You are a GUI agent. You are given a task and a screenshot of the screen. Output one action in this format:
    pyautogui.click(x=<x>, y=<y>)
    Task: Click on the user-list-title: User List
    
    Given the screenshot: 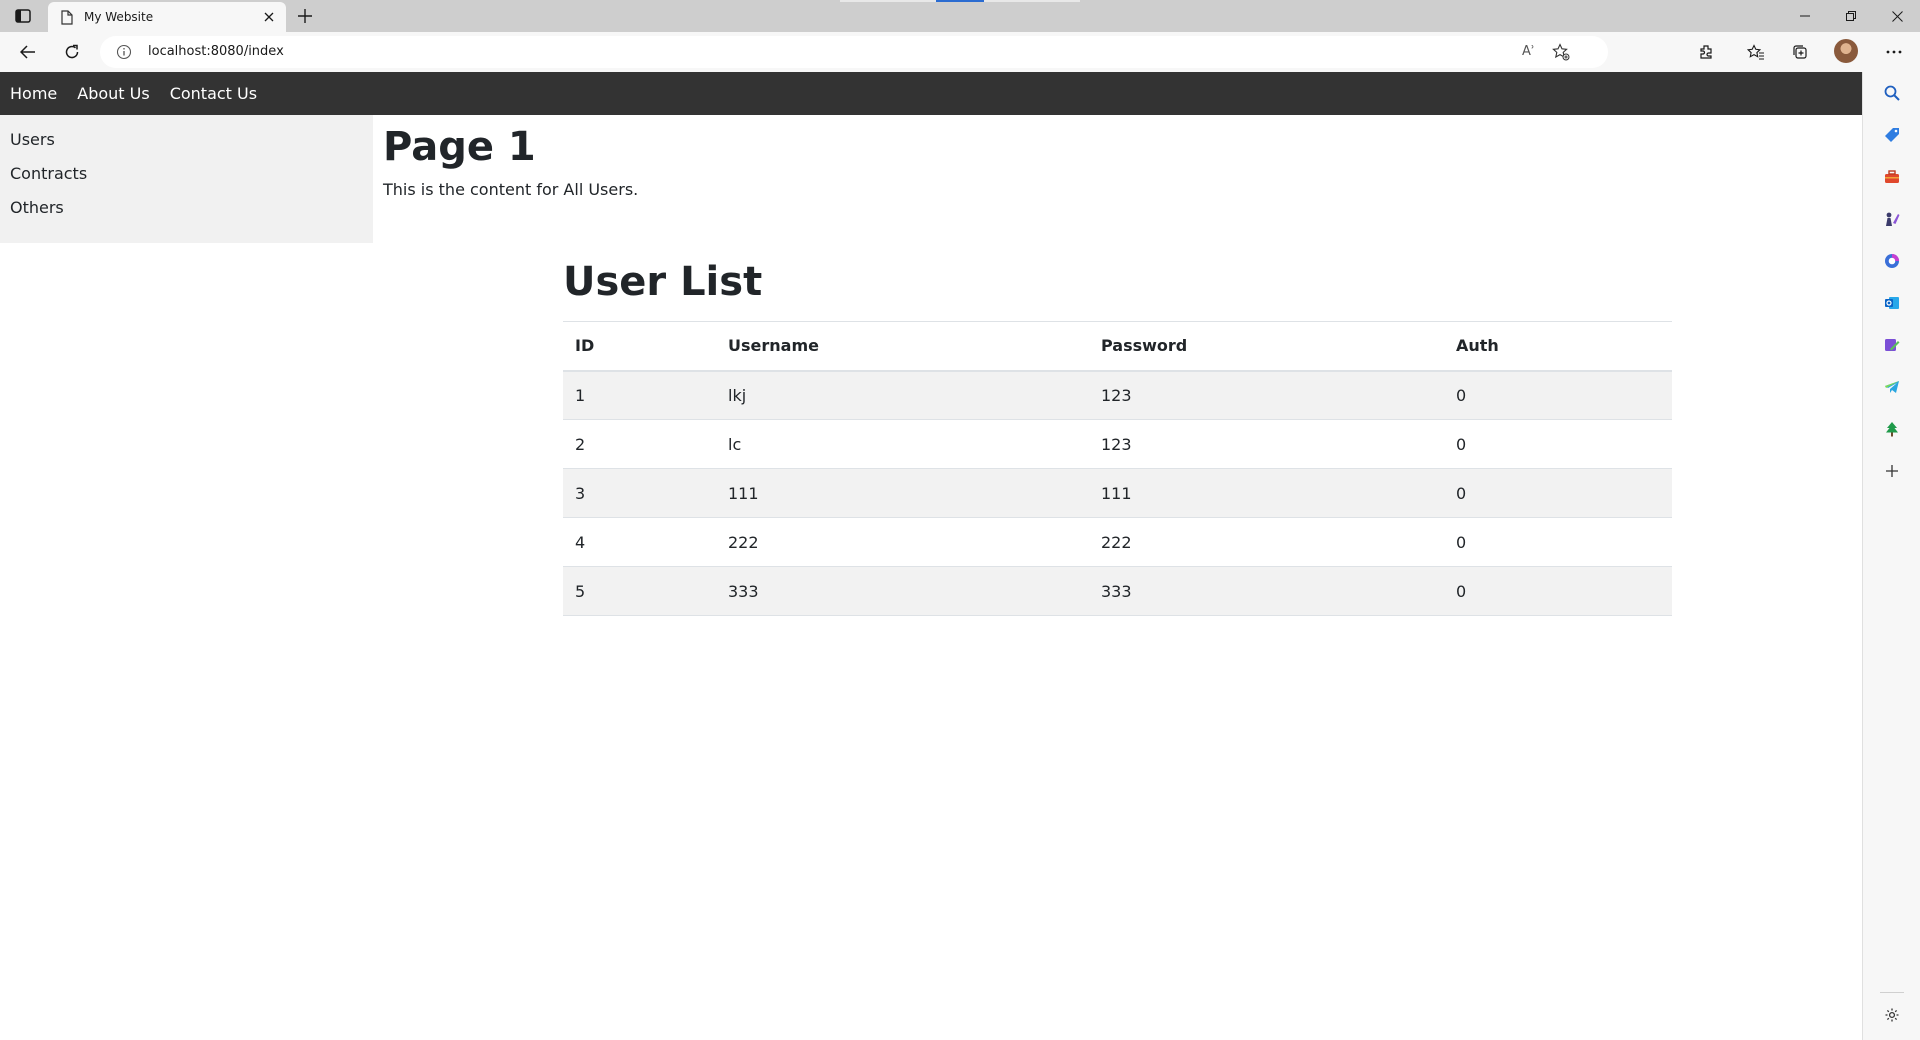 What is the action you would take?
    pyautogui.click(x=663, y=282)
    